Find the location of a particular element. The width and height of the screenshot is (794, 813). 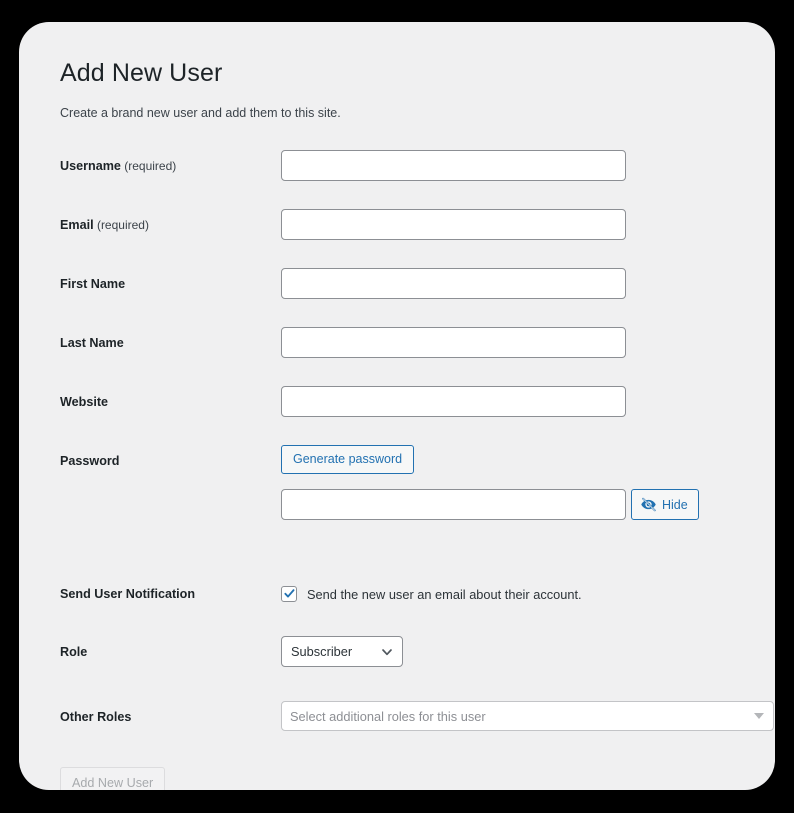

form-row-last-name: Last Name is located at coordinates (408, 343).